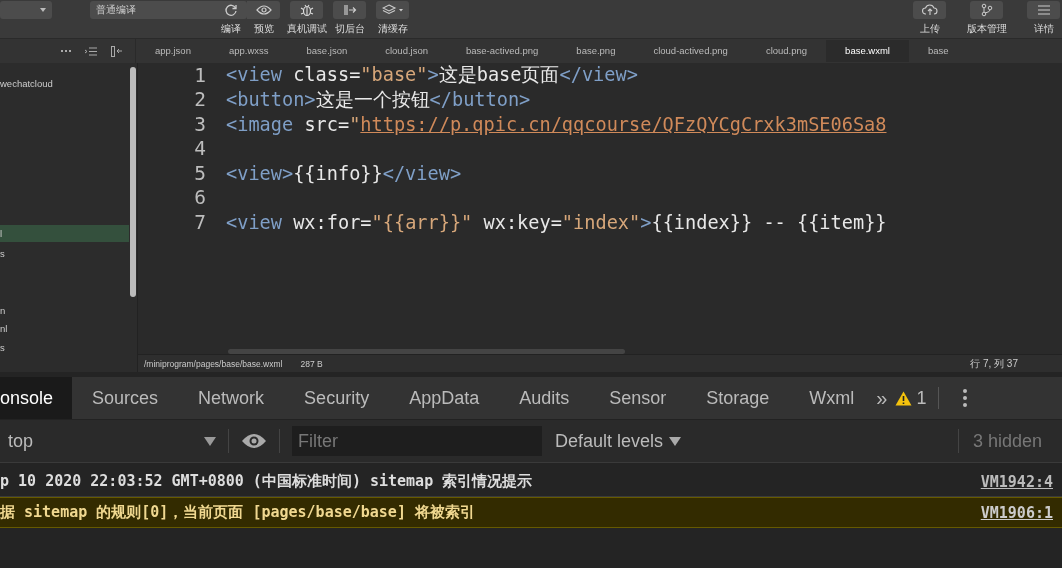 The image size is (1062, 568). Describe the element at coordinates (965, 398) in the screenshot. I see `more-options-icon` at that location.